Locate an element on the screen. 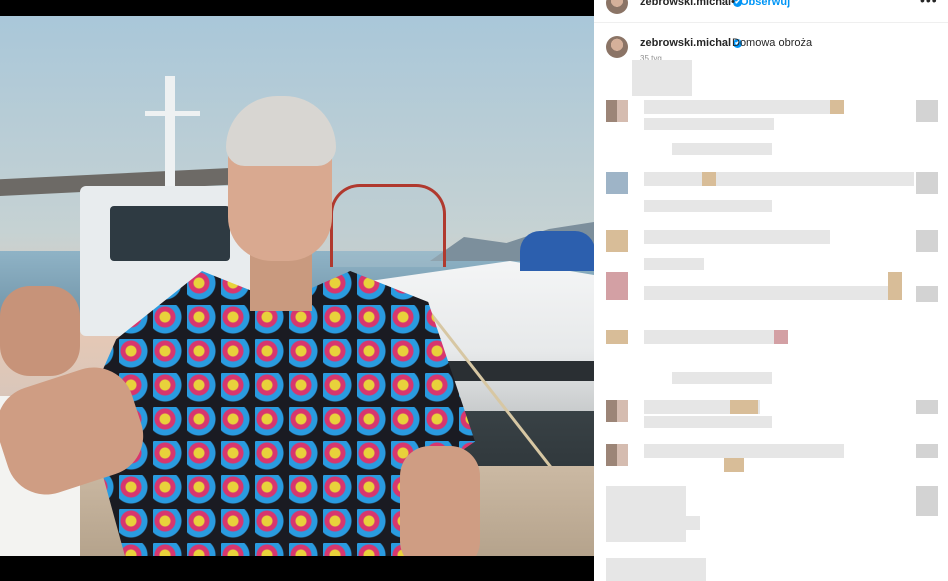 The width and height of the screenshot is (948, 581). header-username-text: zebrowski.michal is located at coordinates (686, 4).